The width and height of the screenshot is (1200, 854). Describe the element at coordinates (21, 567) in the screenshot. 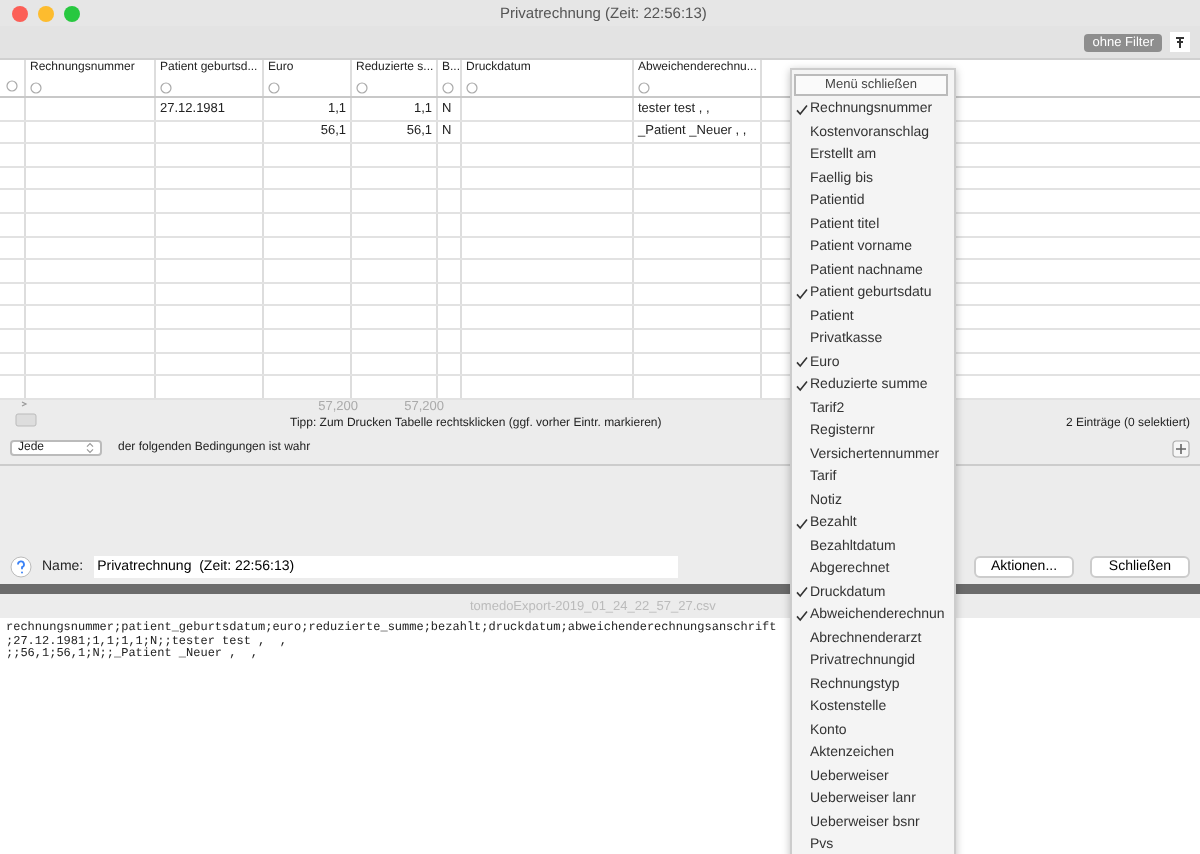

I see `help-icon` at that location.